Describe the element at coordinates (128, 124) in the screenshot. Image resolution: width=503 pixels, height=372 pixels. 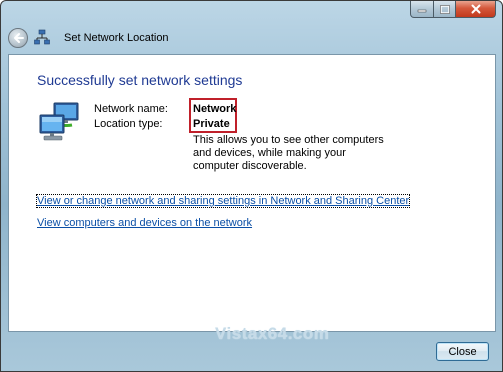
I see `location-type-label: Location type:` at that location.